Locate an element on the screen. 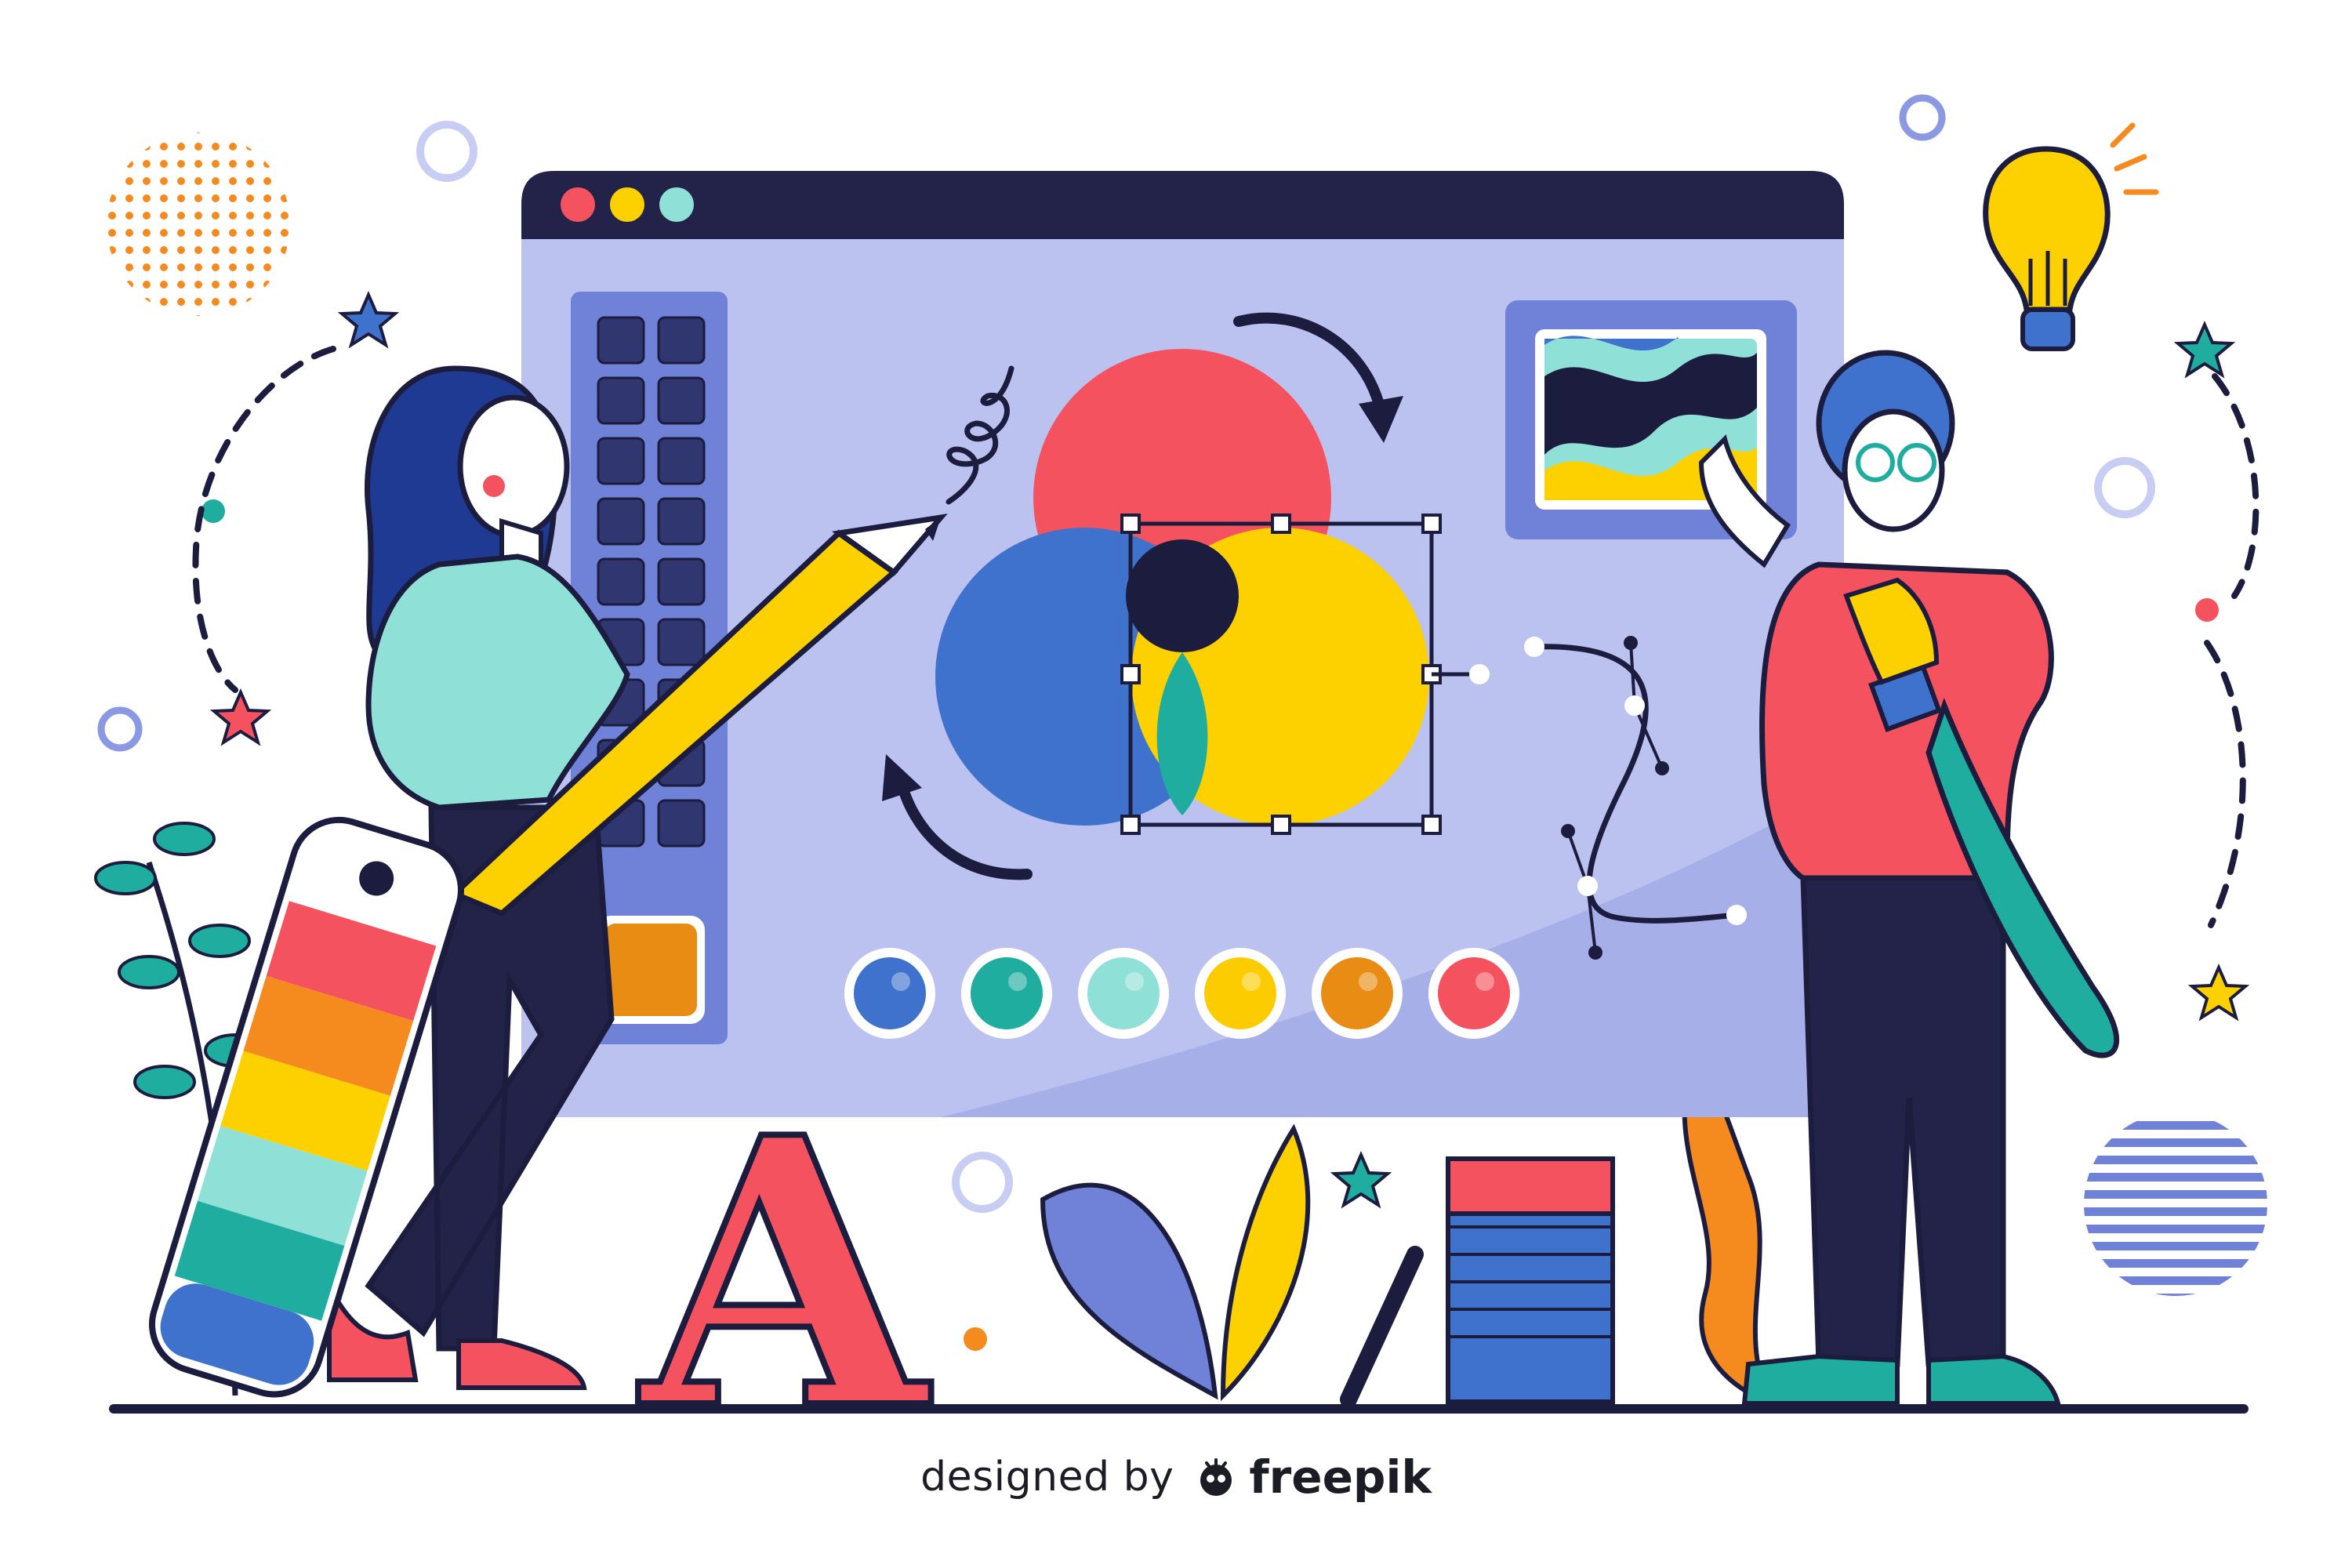  feather-leaf is located at coordinates (1175, 1262).